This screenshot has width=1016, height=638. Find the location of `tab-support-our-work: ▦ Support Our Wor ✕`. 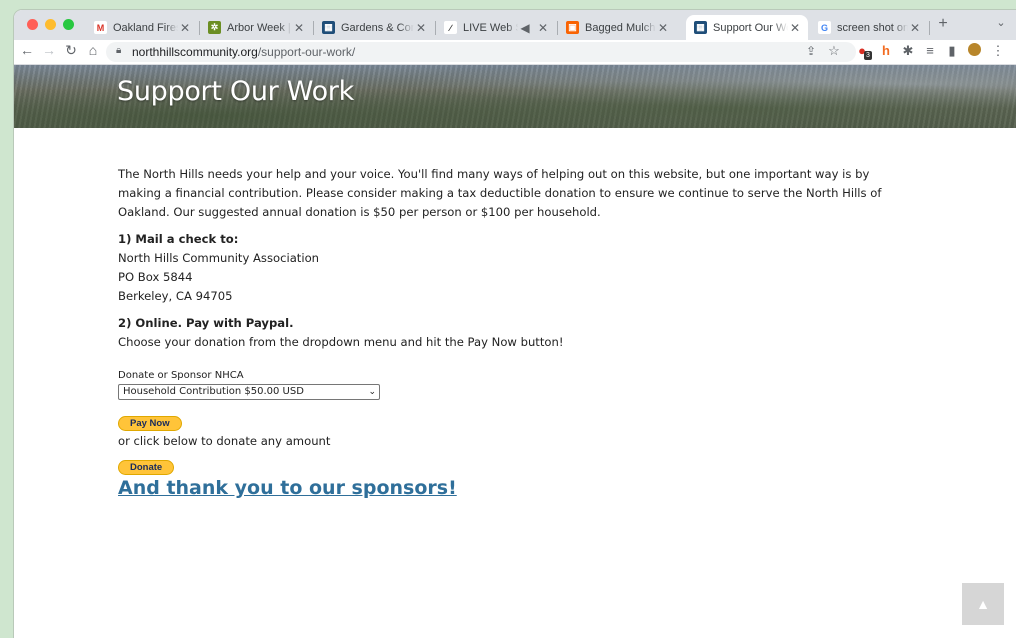

tab-support-our-work: ▦ Support Our Wor ✕ is located at coordinates (747, 27).